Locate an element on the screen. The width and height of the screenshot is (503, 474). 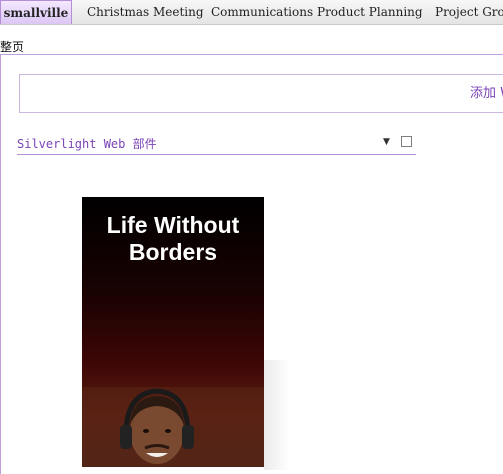
add-webpart-link: 添加 W is located at coordinates (486, 94).